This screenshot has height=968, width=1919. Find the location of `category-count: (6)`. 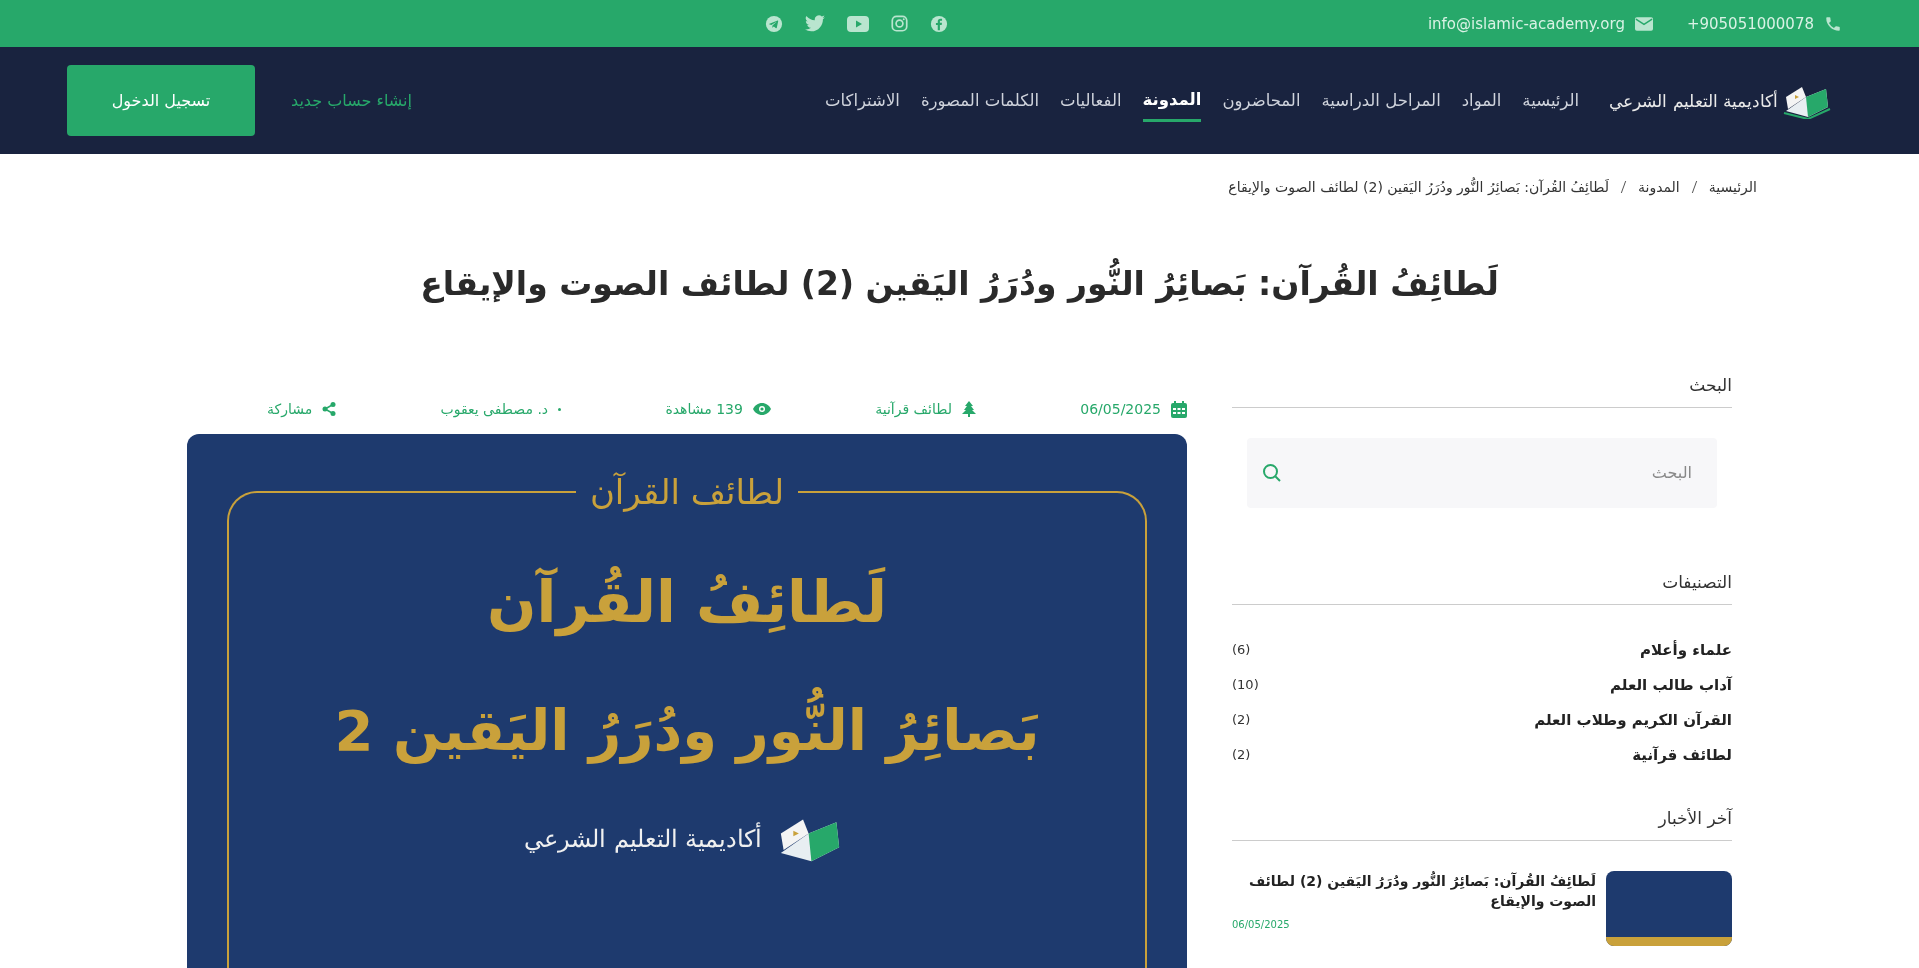

category-count: (6) is located at coordinates (1241, 650).